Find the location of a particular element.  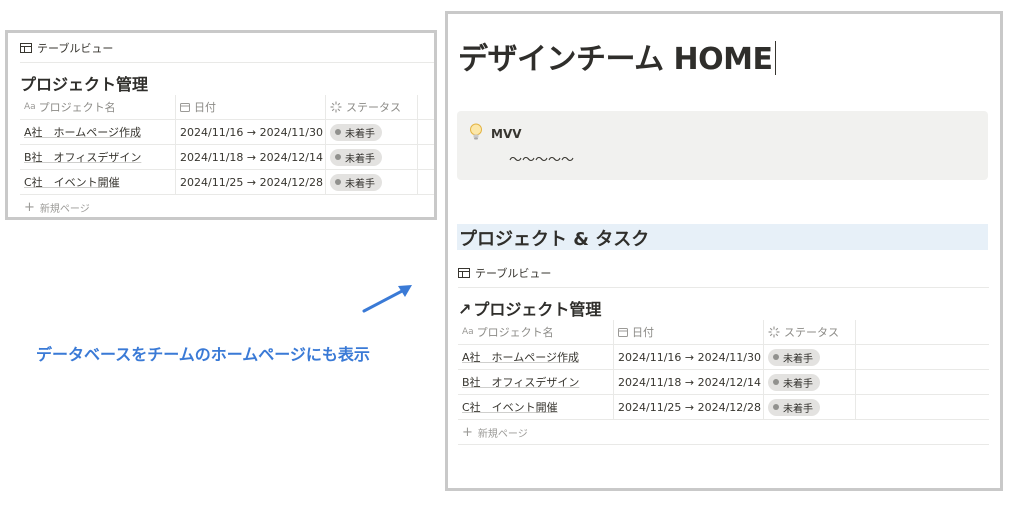

callout-body: 〜〜〜〜〜 is located at coordinates (542, 160).